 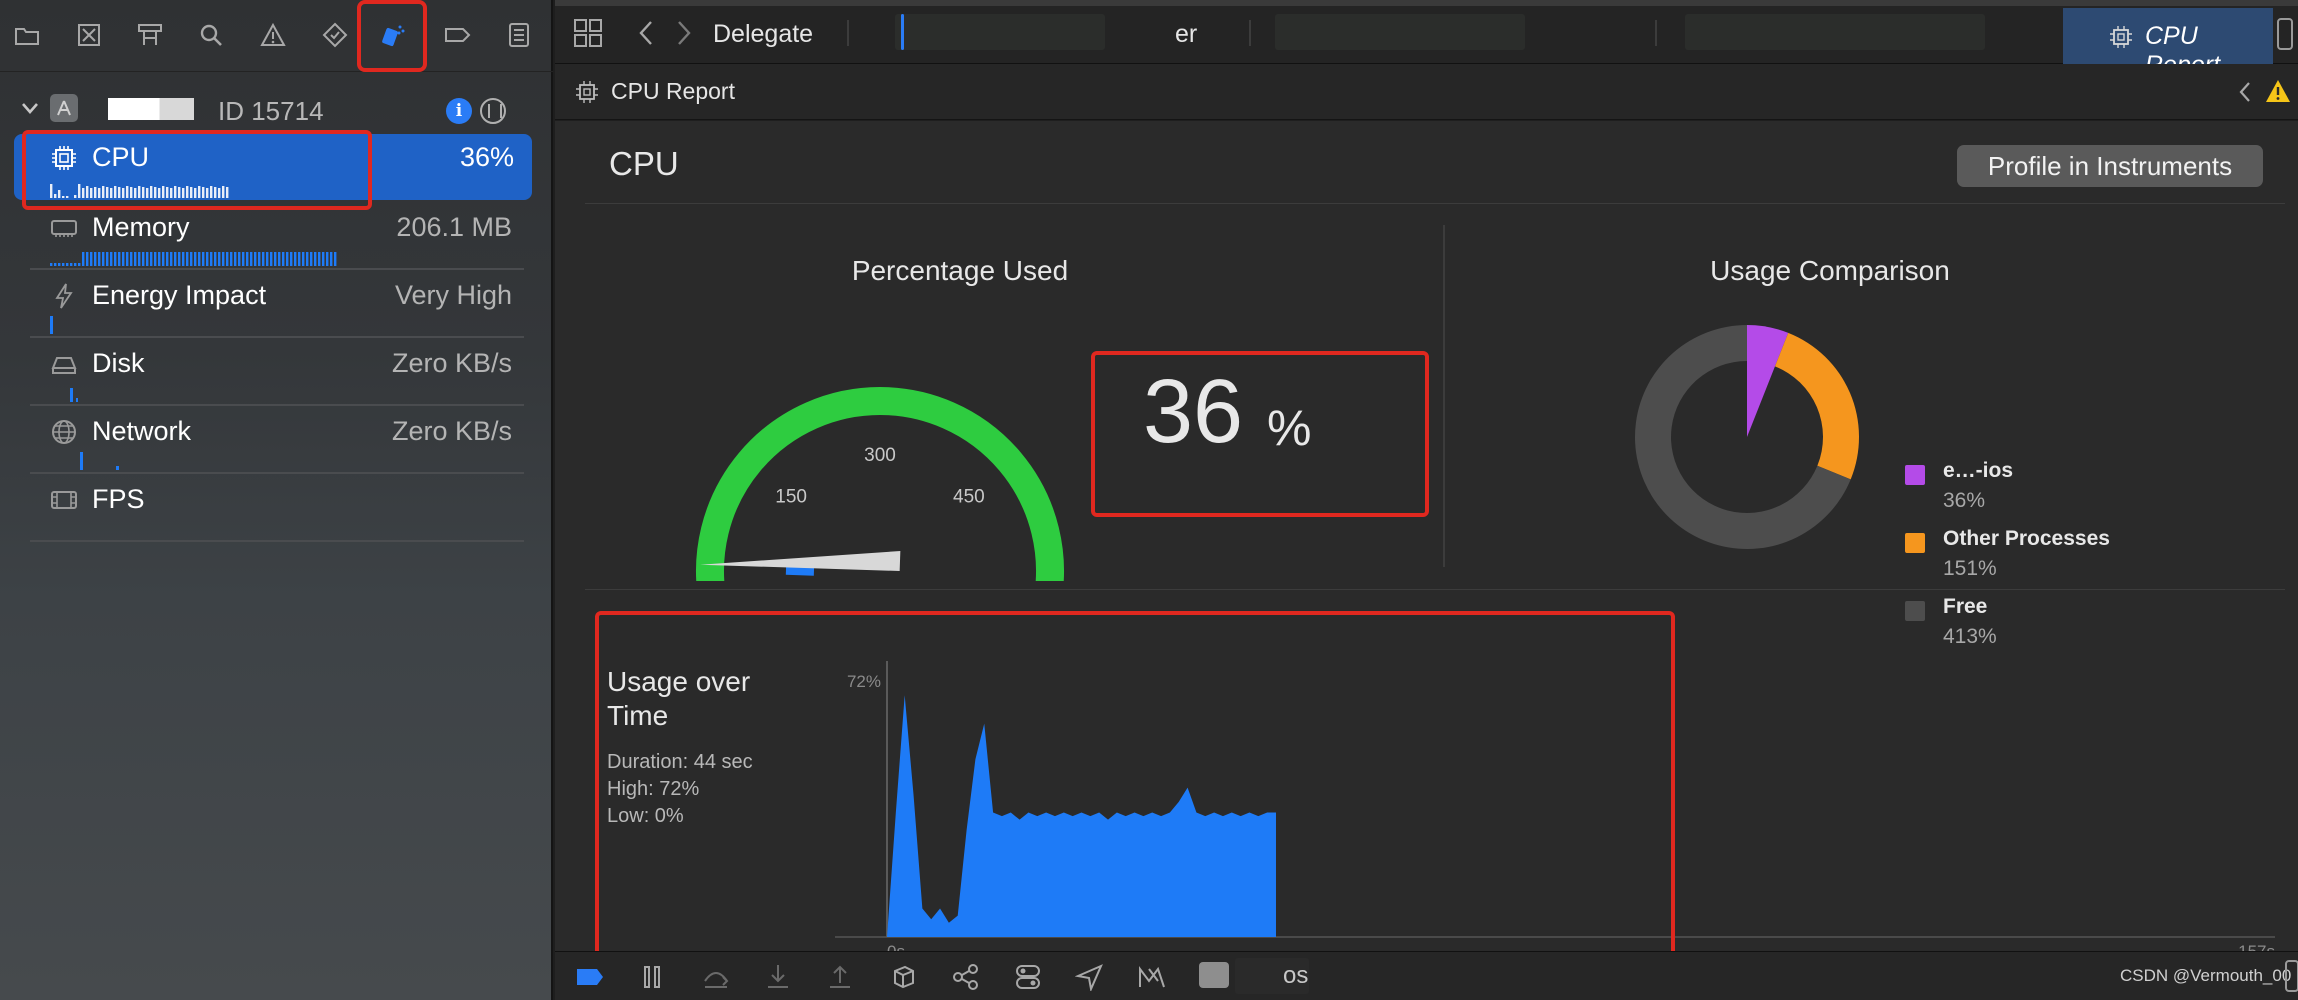 I want to click on profile-in-instruments-button: Profile in Instruments, so click(x=2110, y=166).